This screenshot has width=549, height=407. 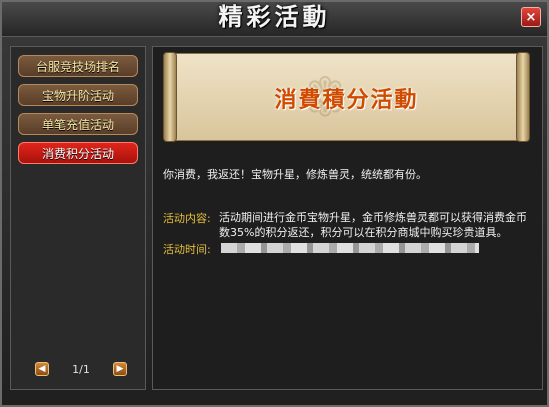 I want to click on pager: ◀ 1/1 ▶, so click(x=81, y=369).